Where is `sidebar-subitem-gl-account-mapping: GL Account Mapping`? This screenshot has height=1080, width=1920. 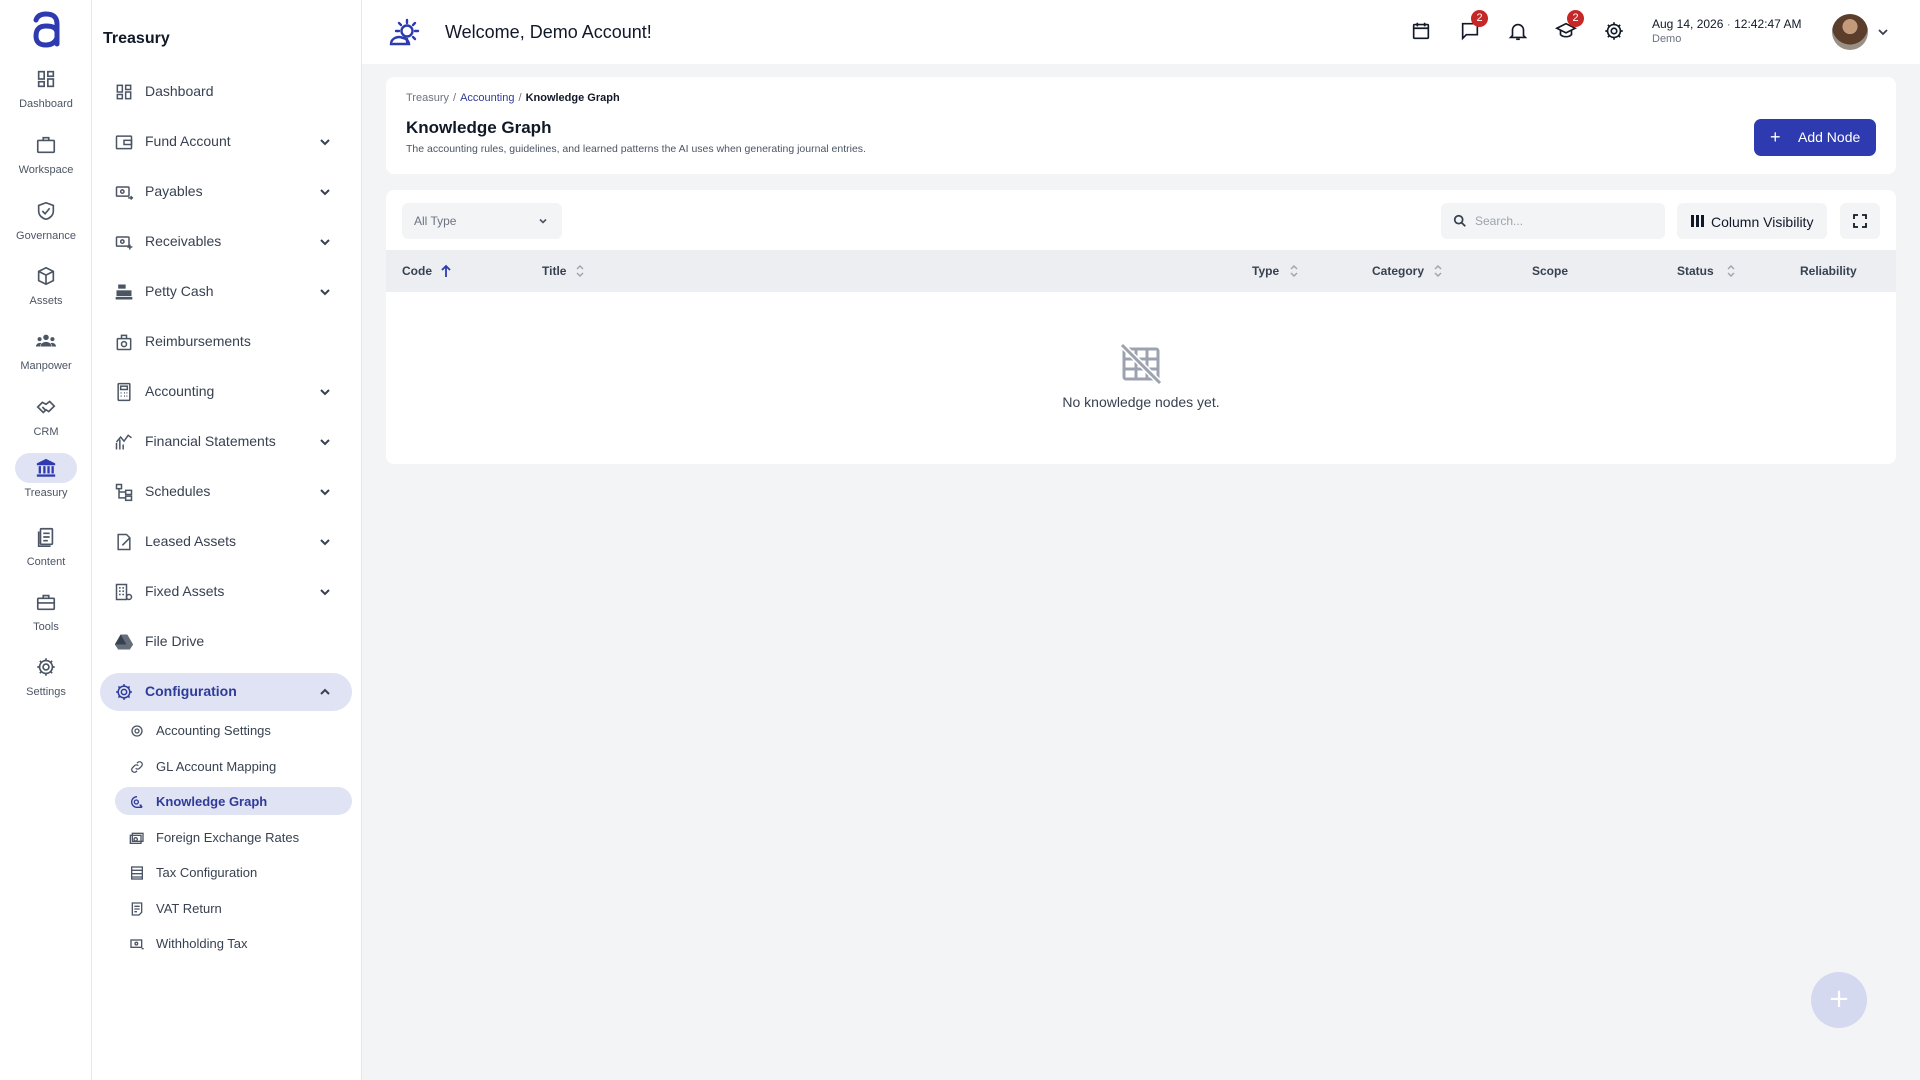
sidebar-subitem-gl-account-mapping: GL Account Mapping is located at coordinates (233, 766).